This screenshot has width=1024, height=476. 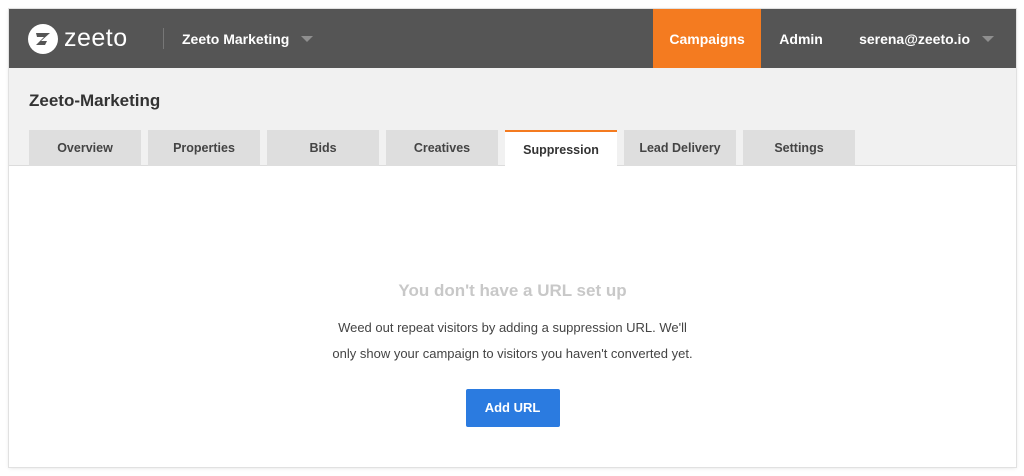 I want to click on zeeto-logo-icon, so click(x=43, y=38).